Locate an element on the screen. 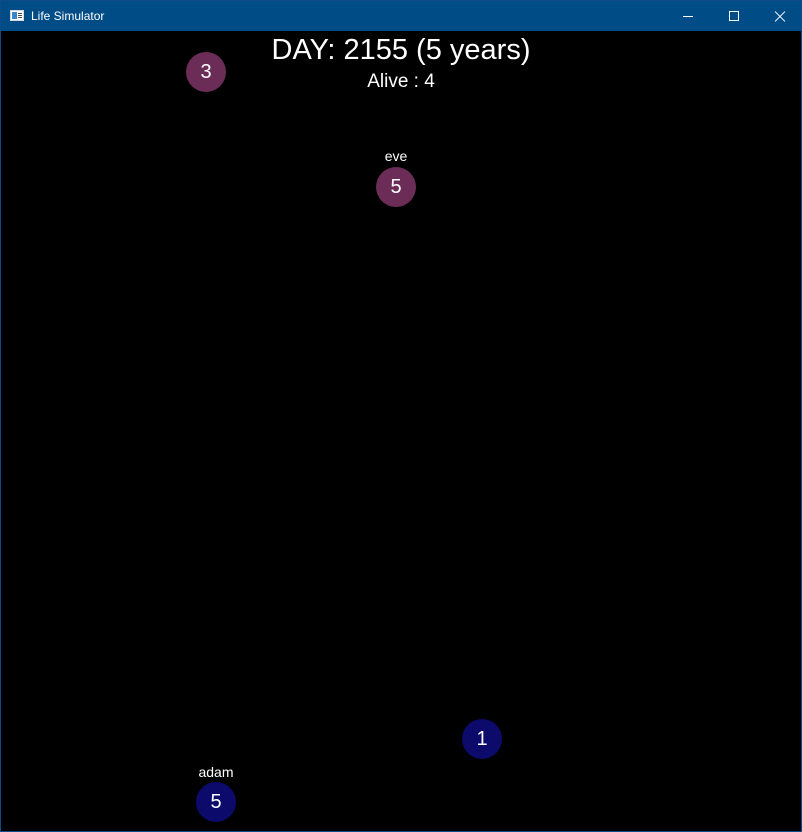 This screenshot has width=802, height=832. window-title: Life Simulator is located at coordinates (68, 16).